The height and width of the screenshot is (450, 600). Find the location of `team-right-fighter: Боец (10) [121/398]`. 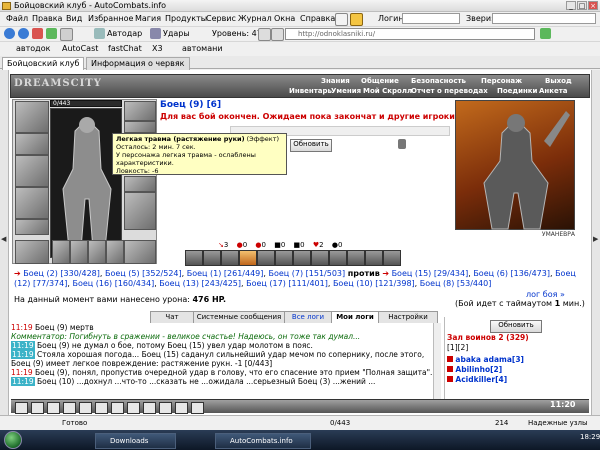

team-right-fighter: Боец (10) [121/398] is located at coordinates (374, 283).